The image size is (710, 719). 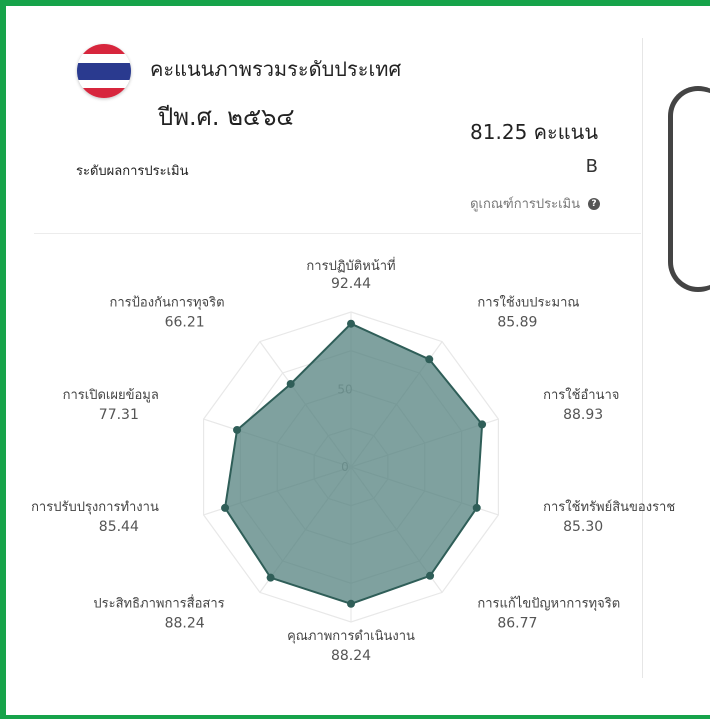 What do you see at coordinates (185, 323) in the screenshot?
I see `value-label: 66.21` at bounding box center [185, 323].